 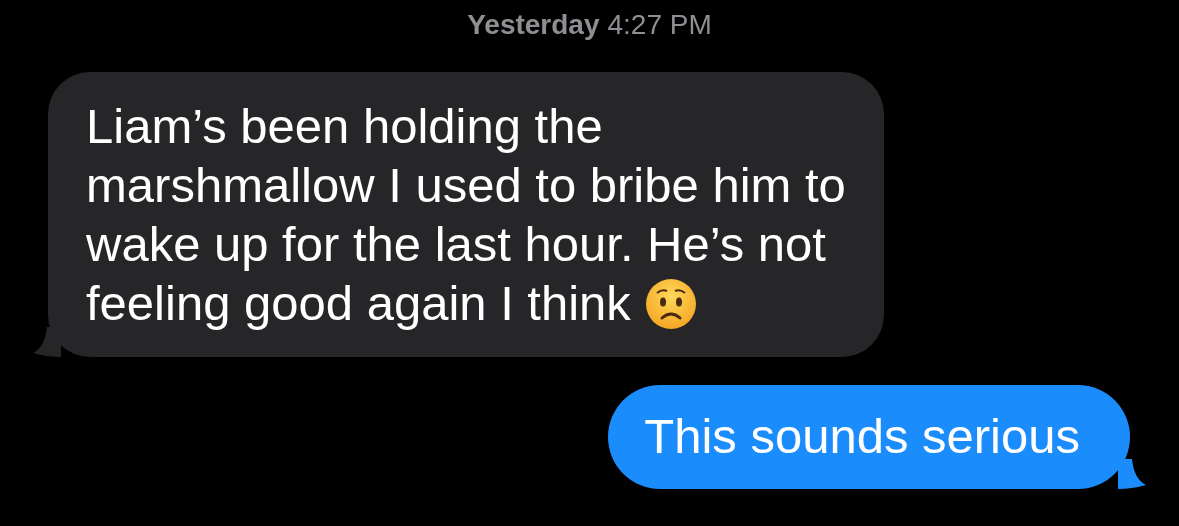 I want to click on timestamp-time: 4:27 PM, so click(x=659, y=25).